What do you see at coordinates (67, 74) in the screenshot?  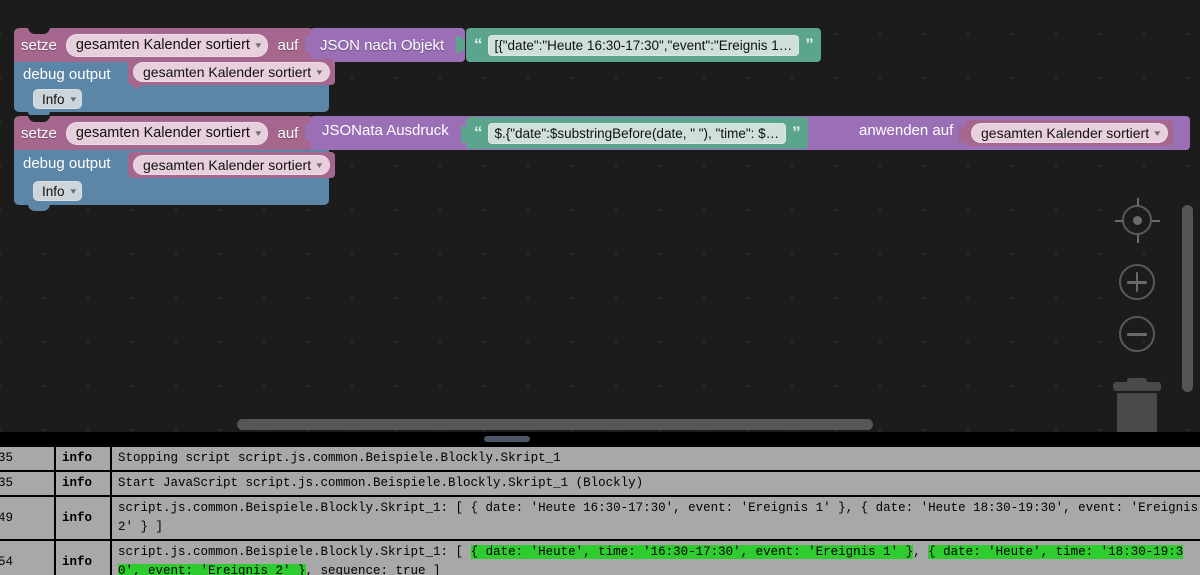 I see `debug-output-label: debug output` at bounding box center [67, 74].